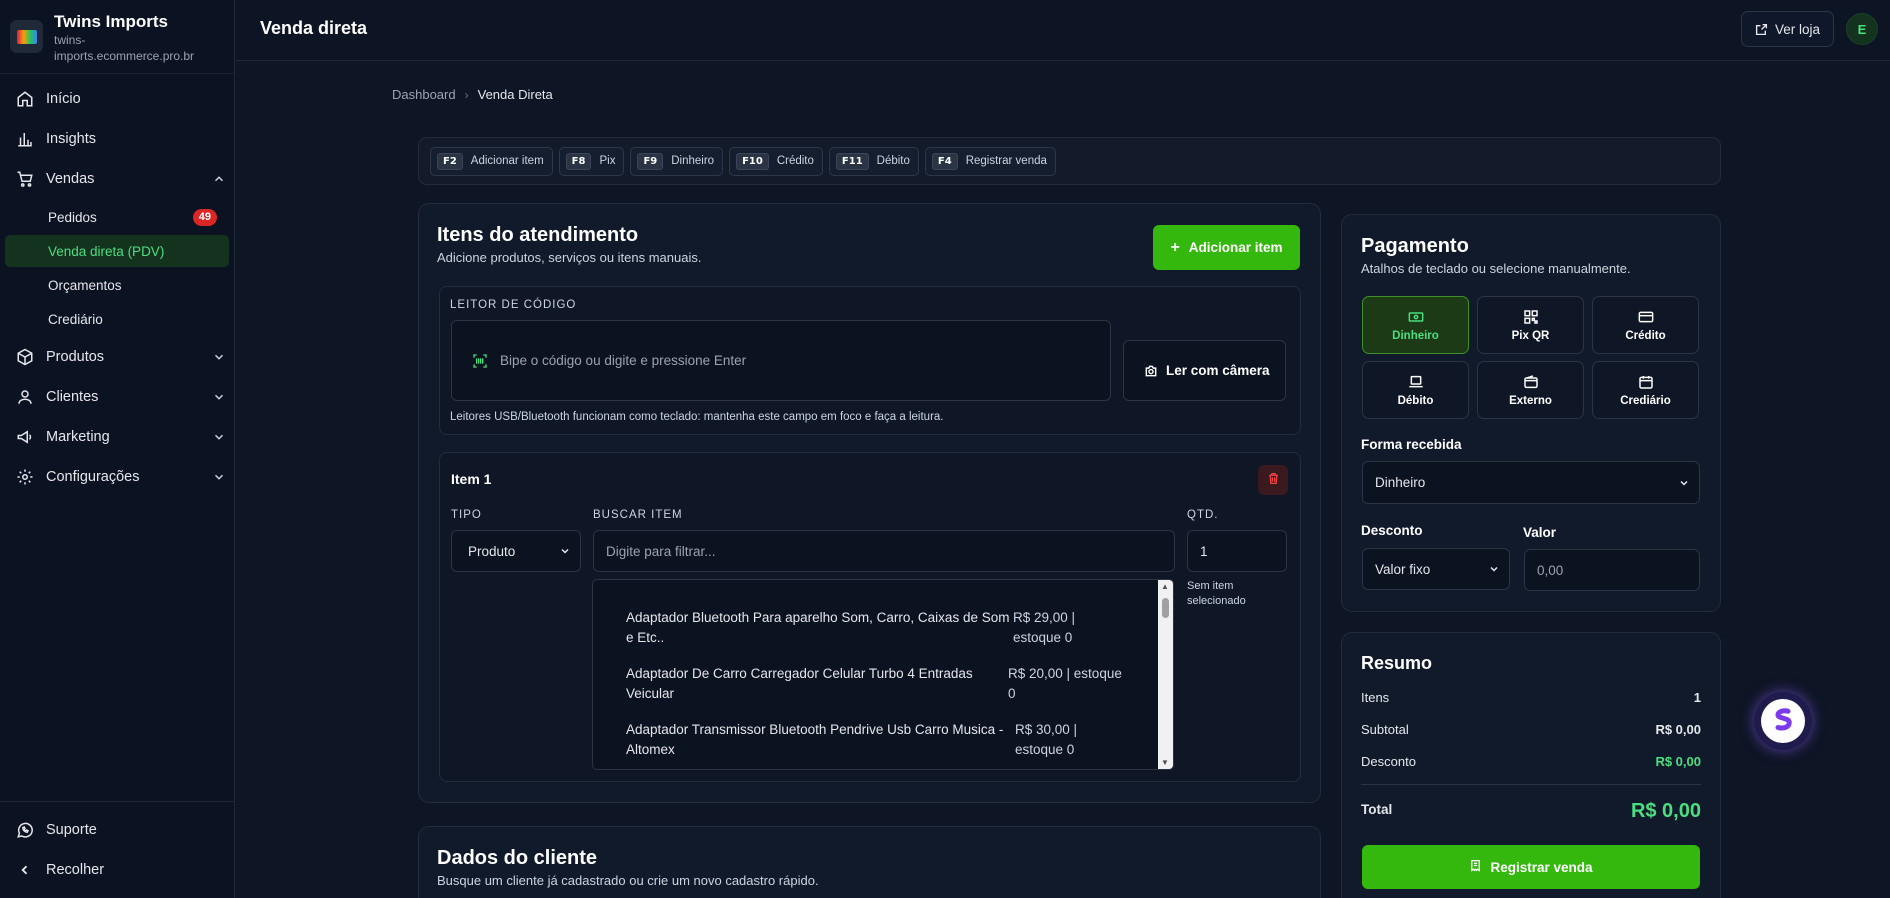 The width and height of the screenshot is (1890, 898). What do you see at coordinates (1392, 530) in the screenshot?
I see `desconto-label: Desconto` at bounding box center [1392, 530].